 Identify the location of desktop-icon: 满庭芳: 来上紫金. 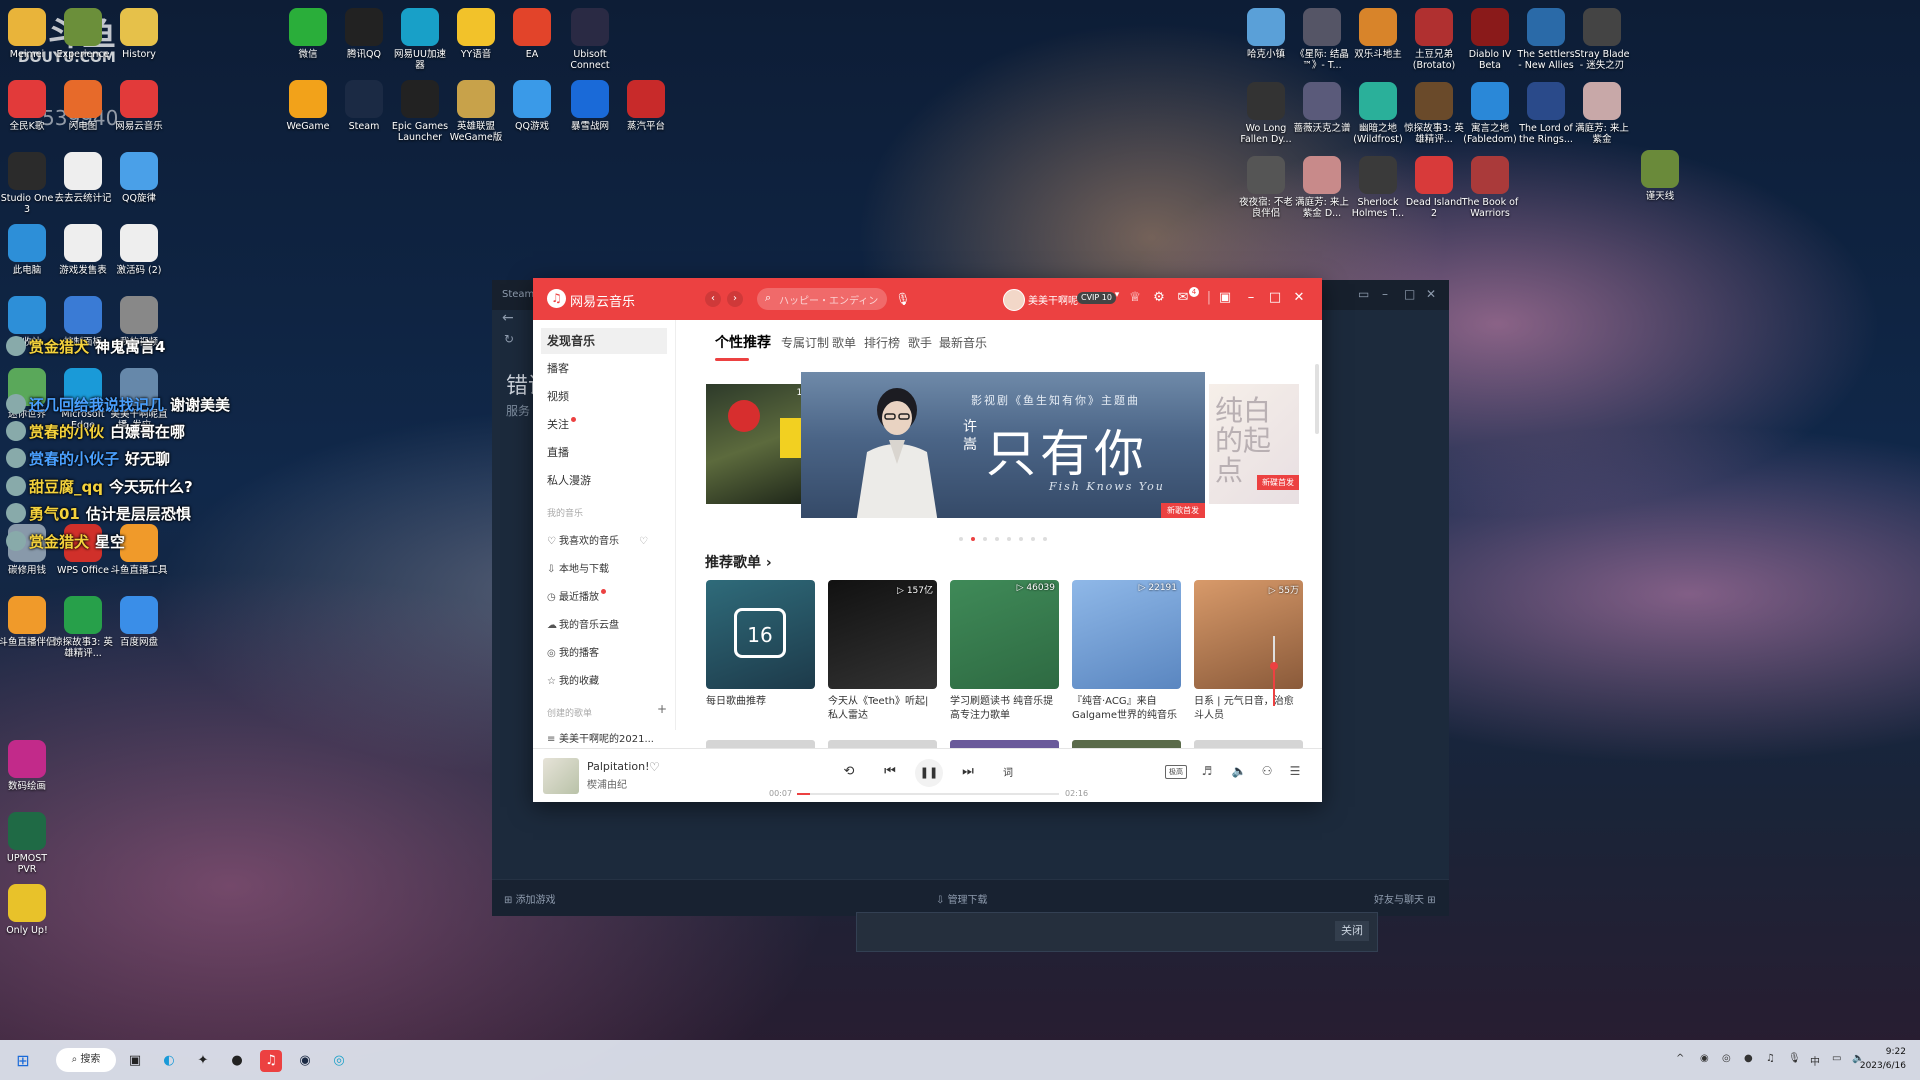
(1602, 113).